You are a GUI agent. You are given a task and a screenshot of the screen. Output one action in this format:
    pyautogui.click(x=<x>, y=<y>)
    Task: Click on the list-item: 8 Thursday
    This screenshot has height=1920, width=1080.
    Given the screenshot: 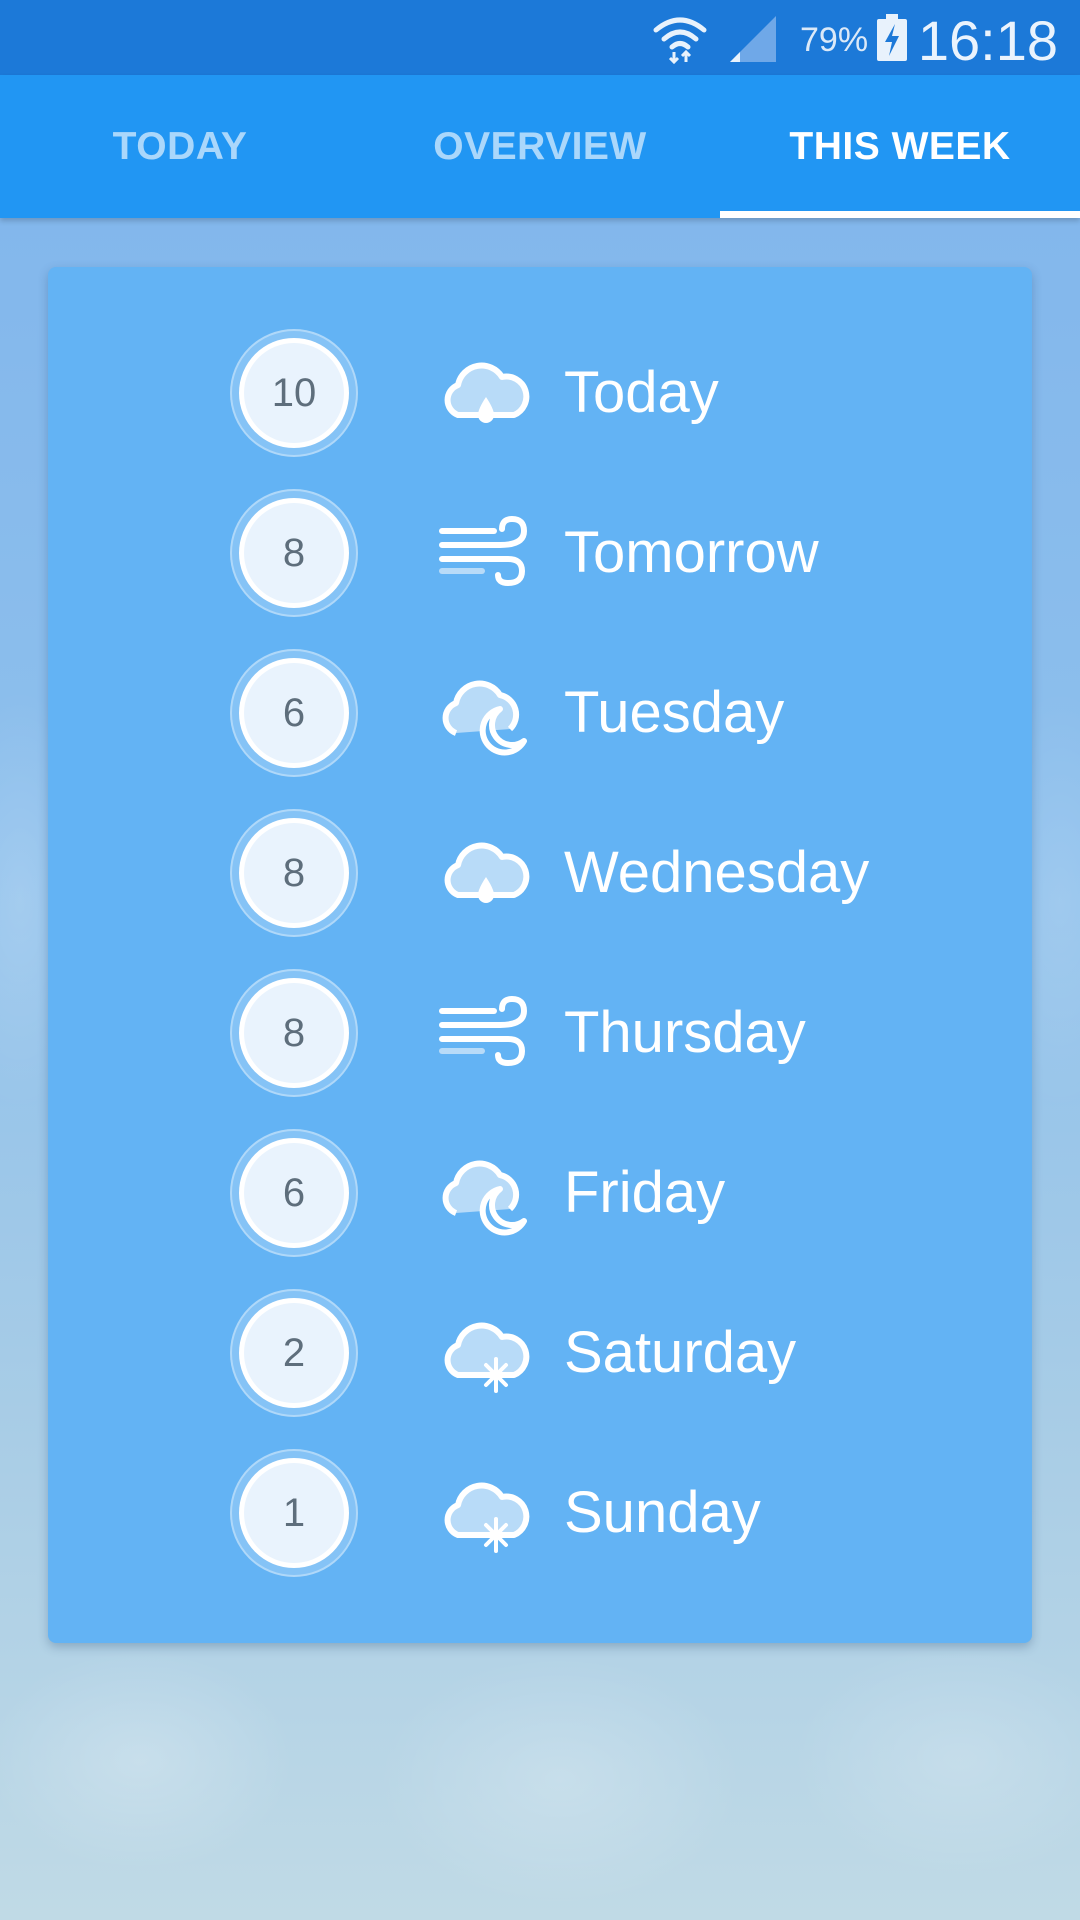 What is the action you would take?
    pyautogui.click(x=580, y=1033)
    